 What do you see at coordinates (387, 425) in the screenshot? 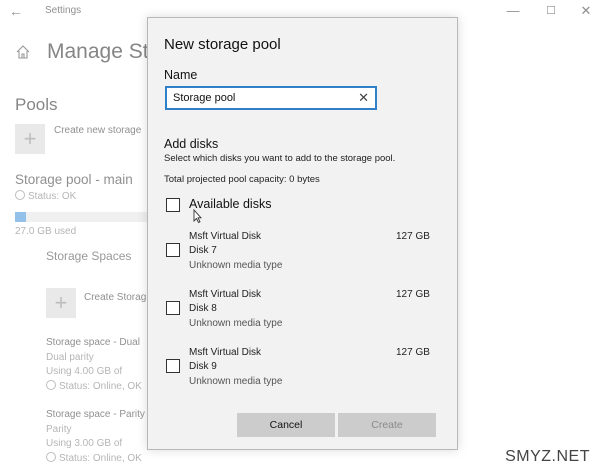
I see `create-button: Create` at bounding box center [387, 425].